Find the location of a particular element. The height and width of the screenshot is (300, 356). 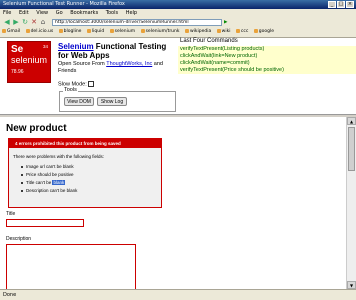

menu-file: File is located at coordinates (7, 13).